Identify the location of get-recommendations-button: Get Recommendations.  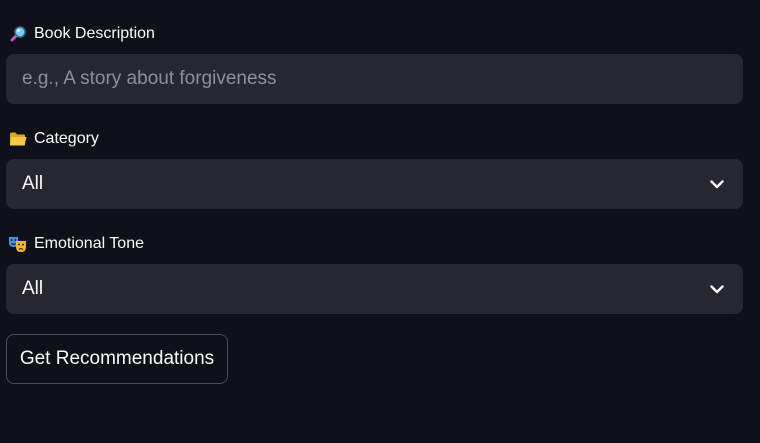
(117, 359).